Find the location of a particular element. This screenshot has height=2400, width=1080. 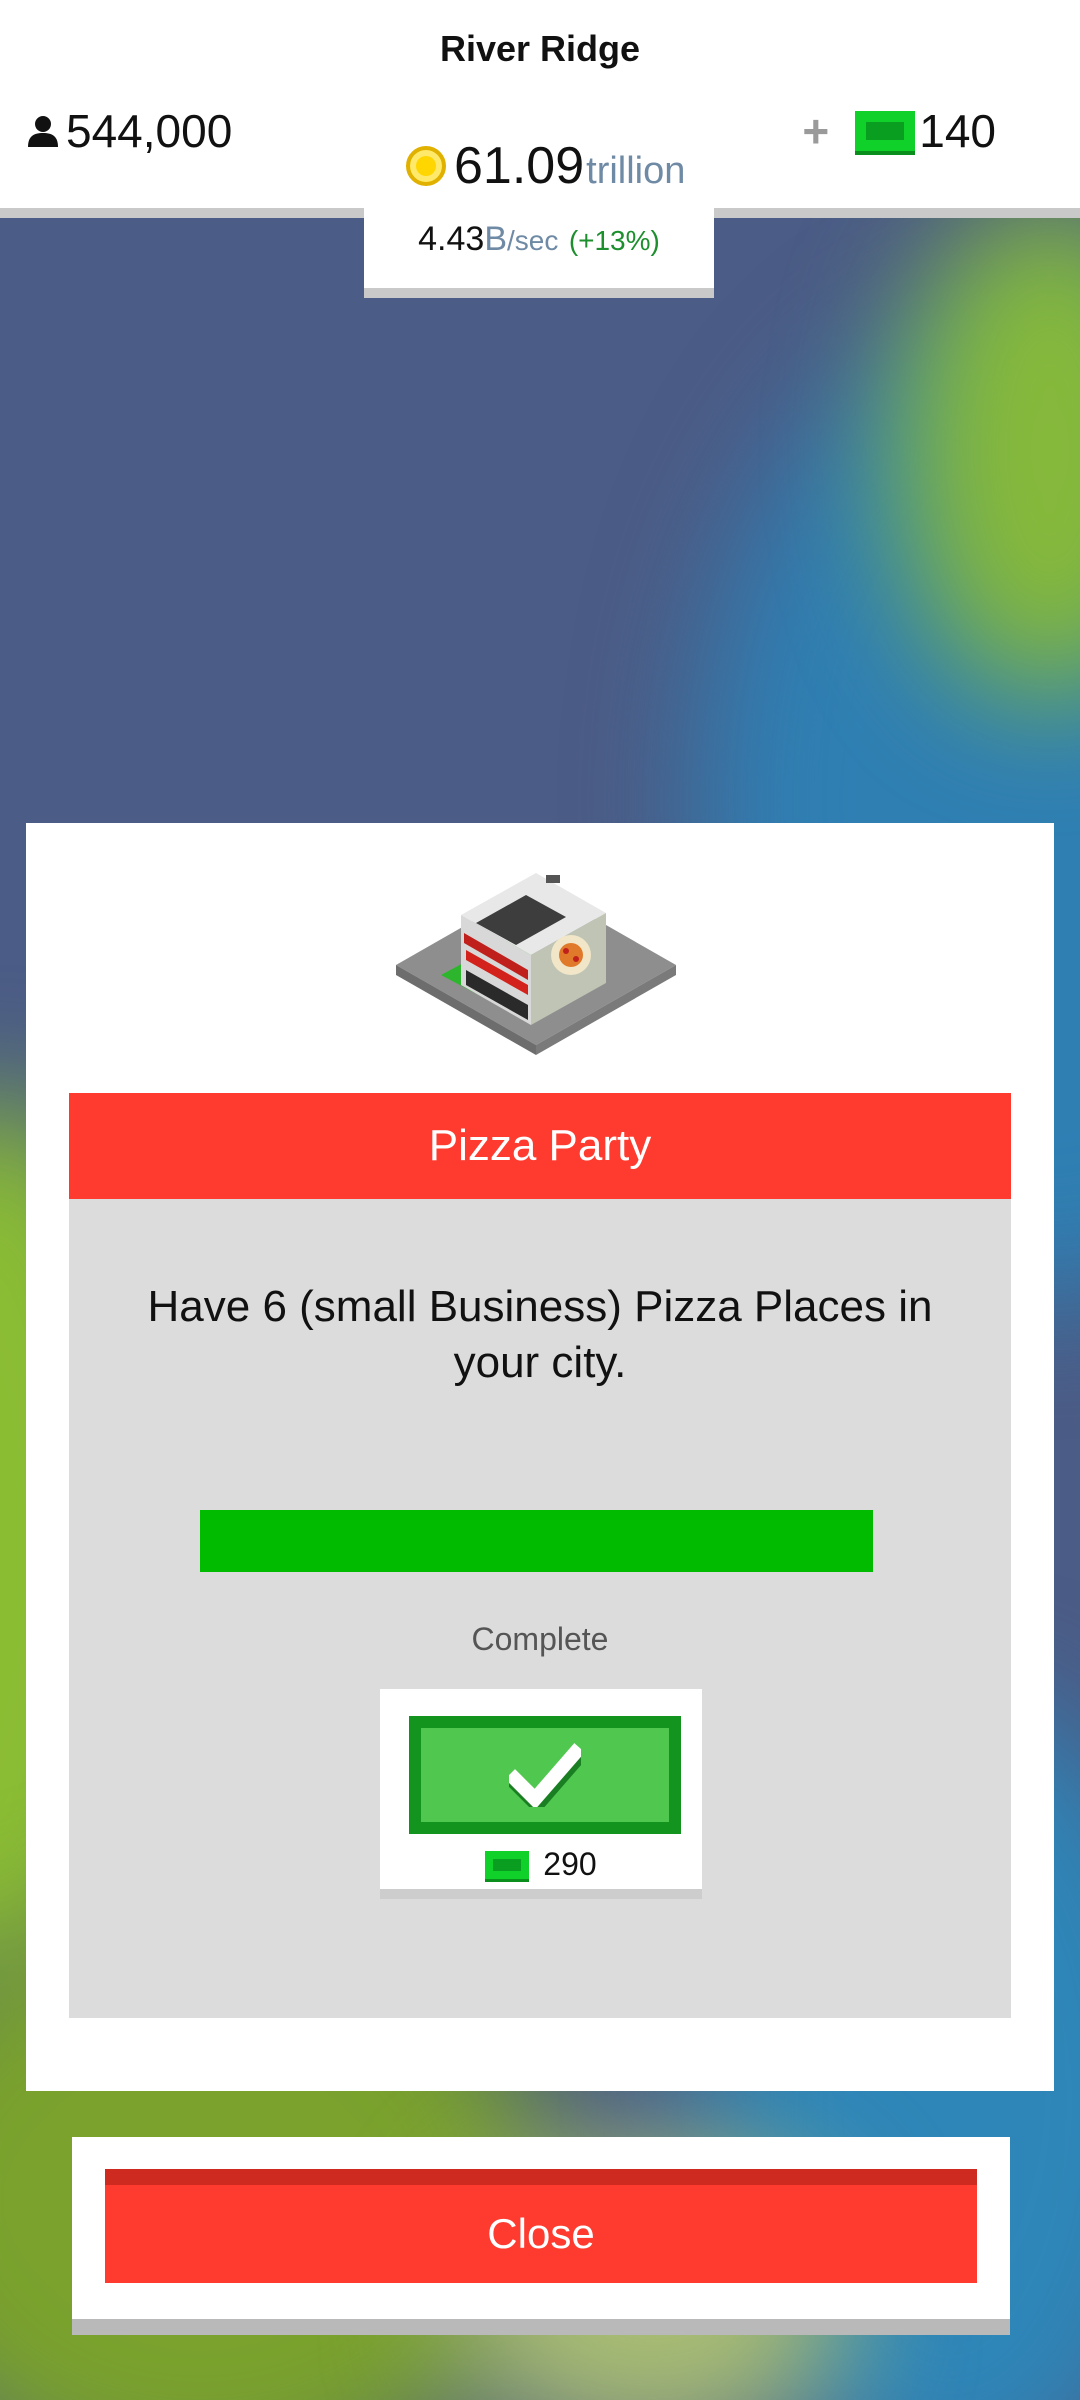

add-cash-plus-icon: + is located at coordinates (815, 131).